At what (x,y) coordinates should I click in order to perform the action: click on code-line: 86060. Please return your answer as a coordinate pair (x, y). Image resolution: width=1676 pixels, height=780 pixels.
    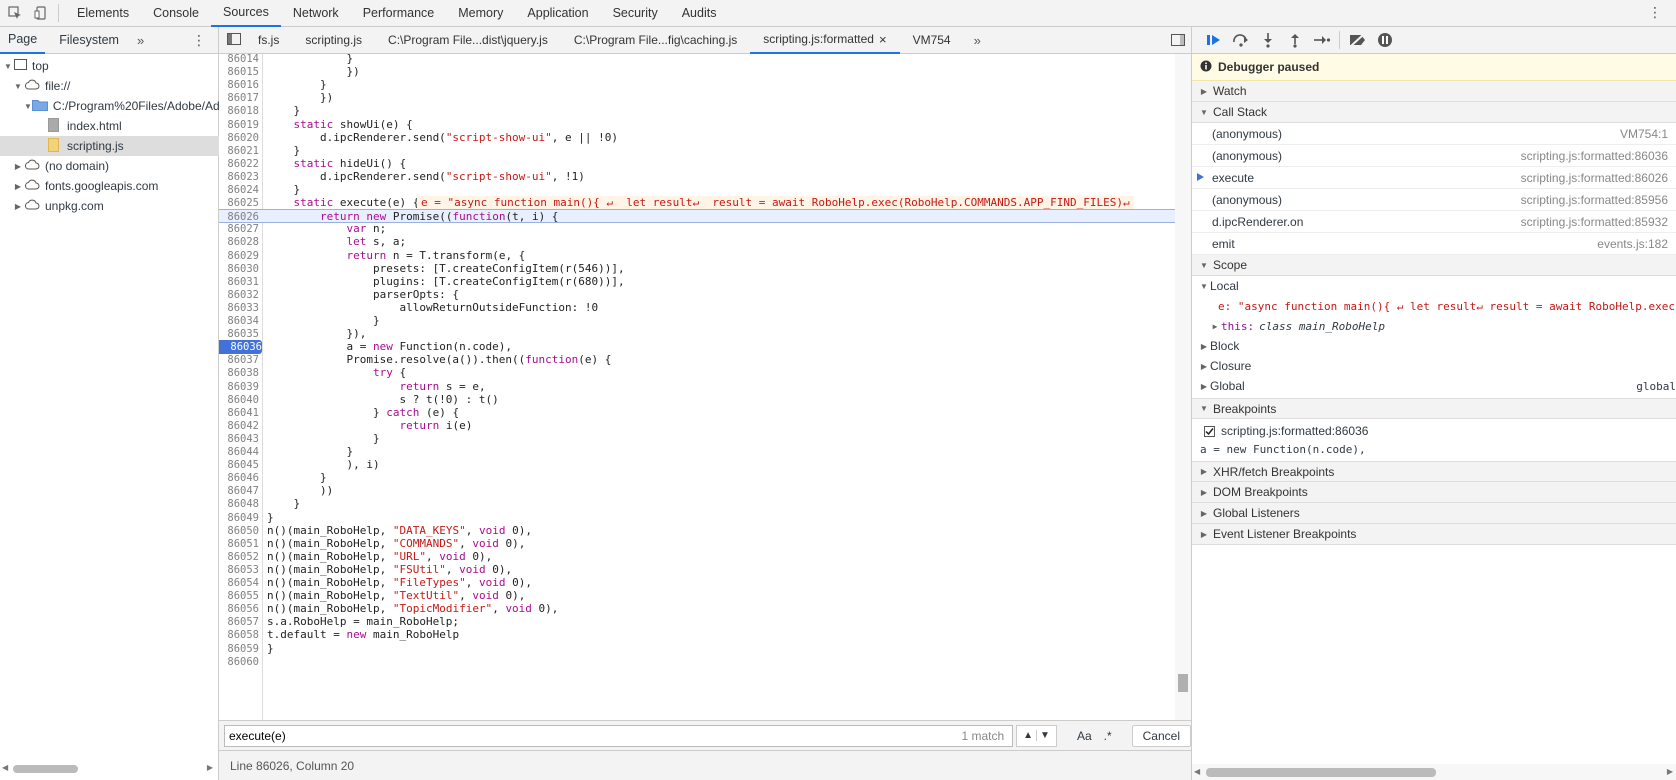
    Looking at the image, I should click on (697, 662).